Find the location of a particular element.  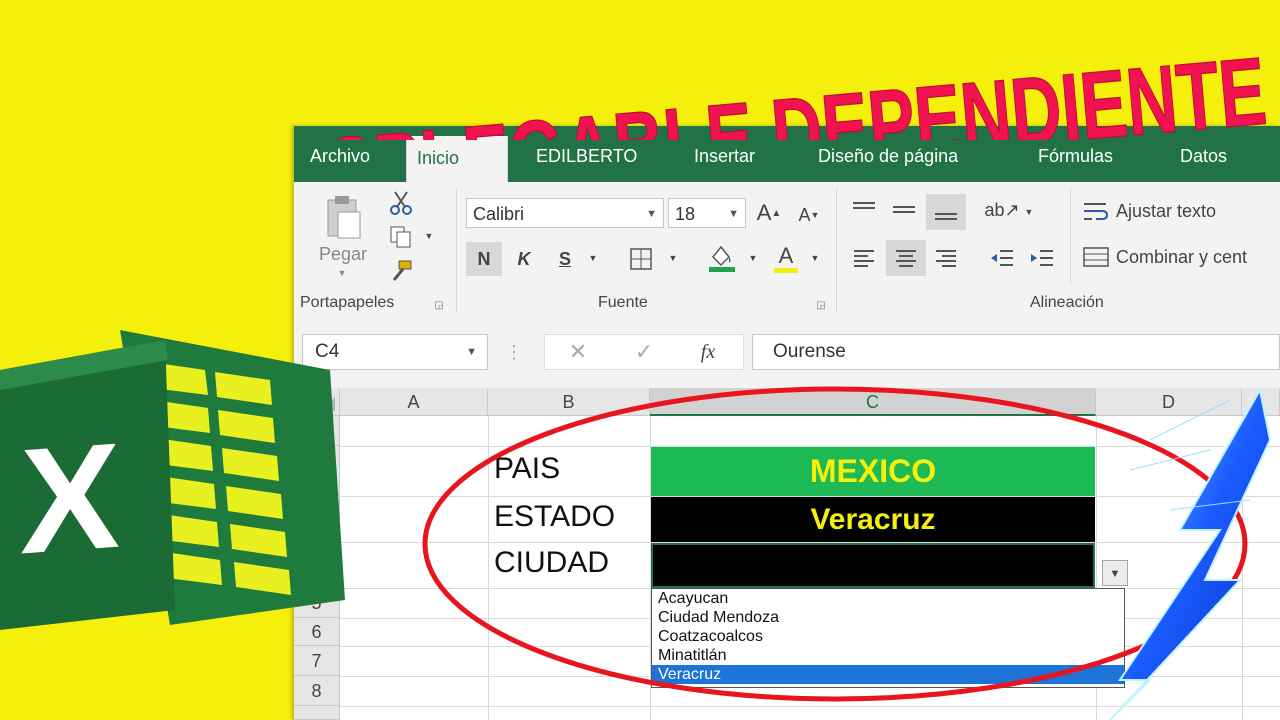

wrap-text-label: Ajustar texto is located at coordinates (1166, 210).